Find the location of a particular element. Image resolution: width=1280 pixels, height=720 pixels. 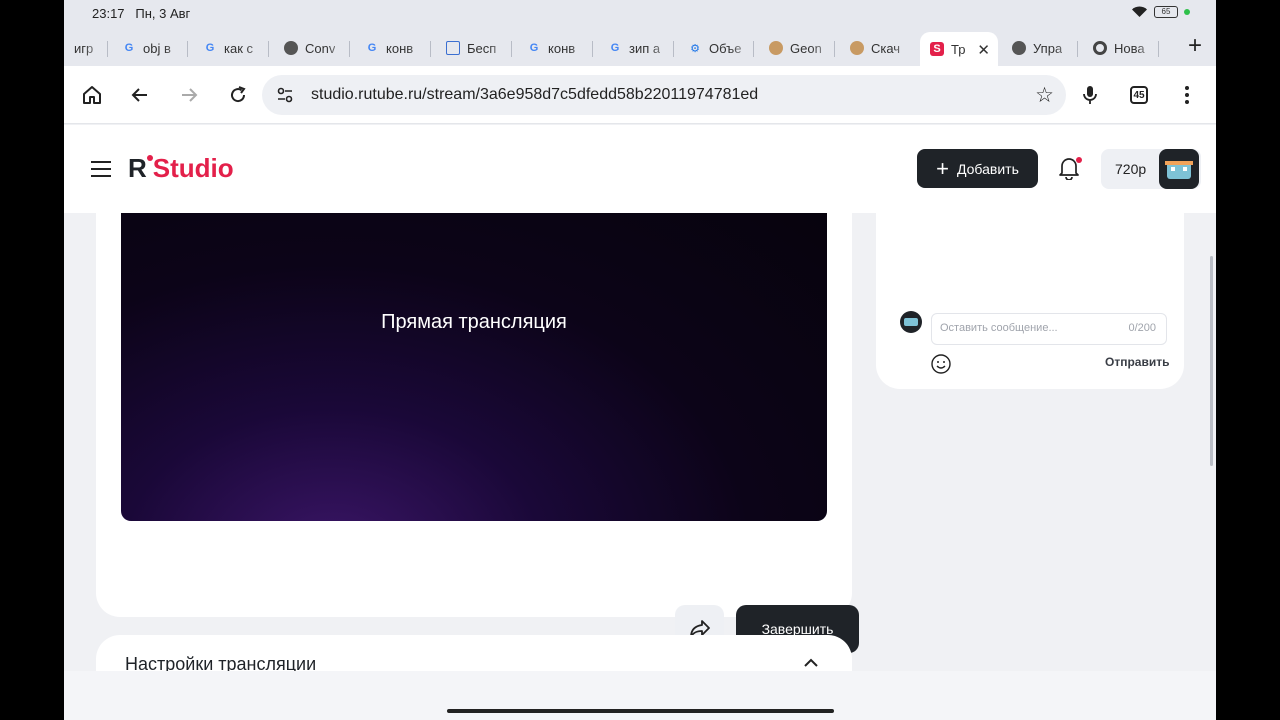

grid-icon is located at coordinates (453, 48).